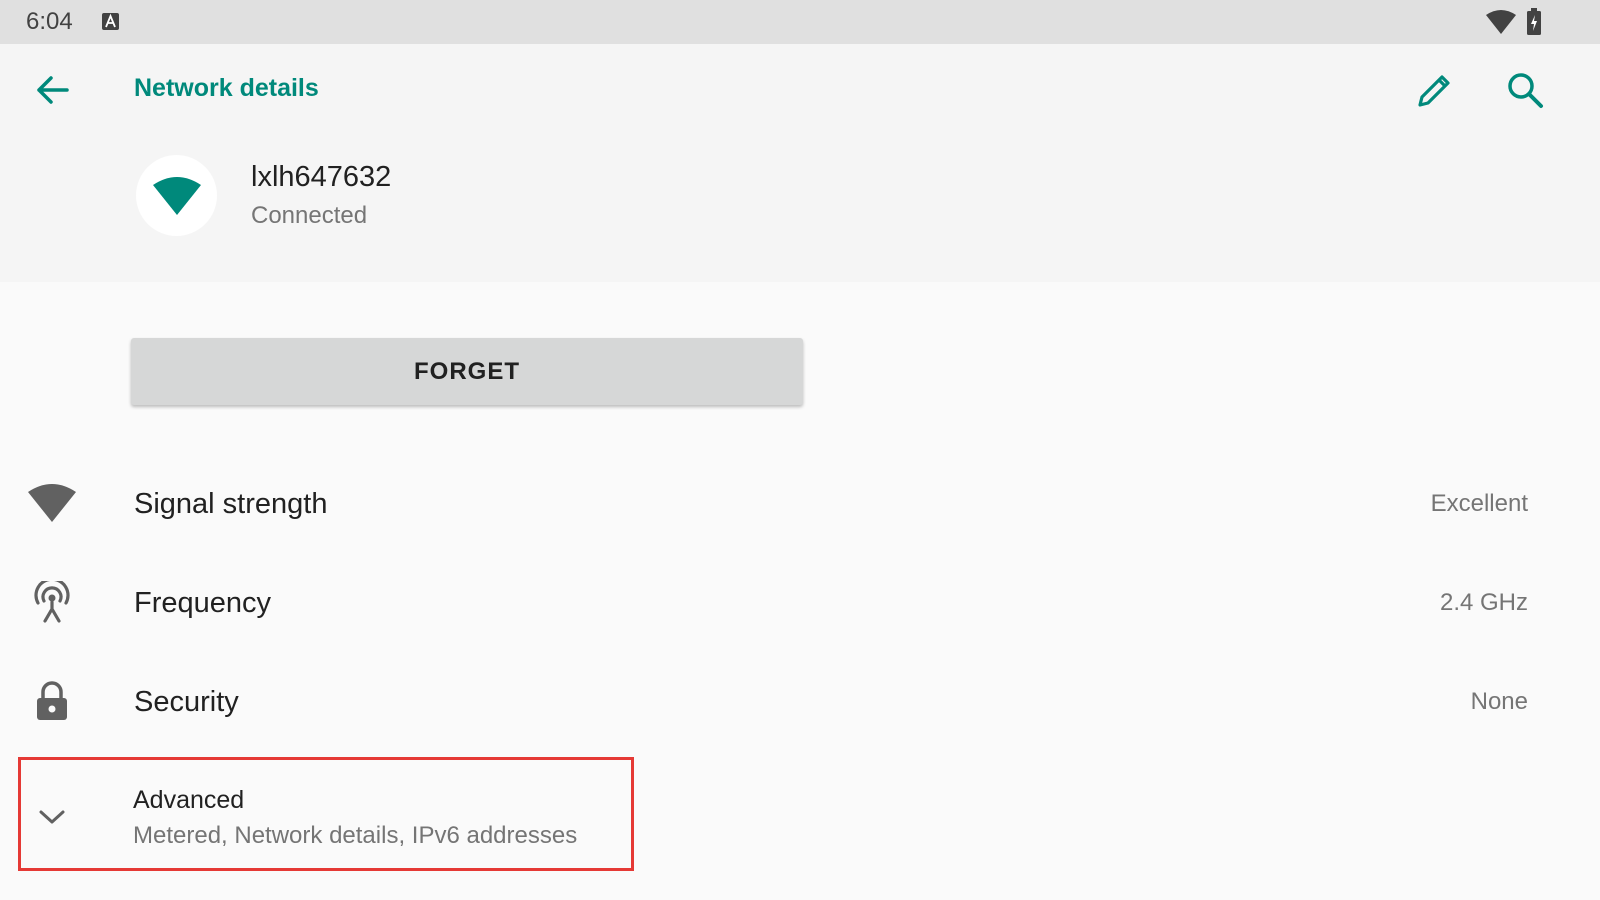 The height and width of the screenshot is (900, 1600). I want to click on edit-pencil-icon, so click(1434, 91).